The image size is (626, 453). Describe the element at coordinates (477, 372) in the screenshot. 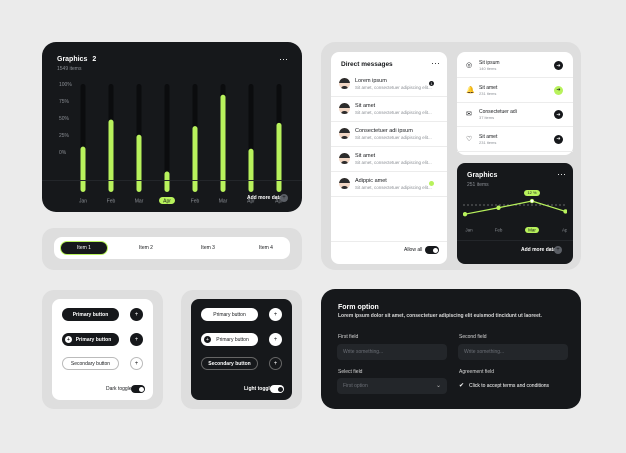

I see `agreement-field-label: Agreement field` at that location.